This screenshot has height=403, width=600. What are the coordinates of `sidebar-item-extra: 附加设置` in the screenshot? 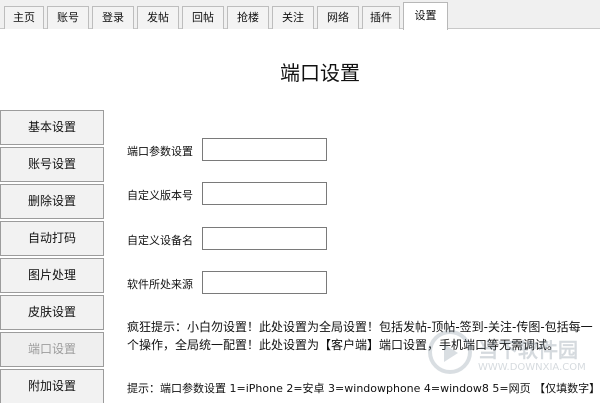 It's located at (52, 386).